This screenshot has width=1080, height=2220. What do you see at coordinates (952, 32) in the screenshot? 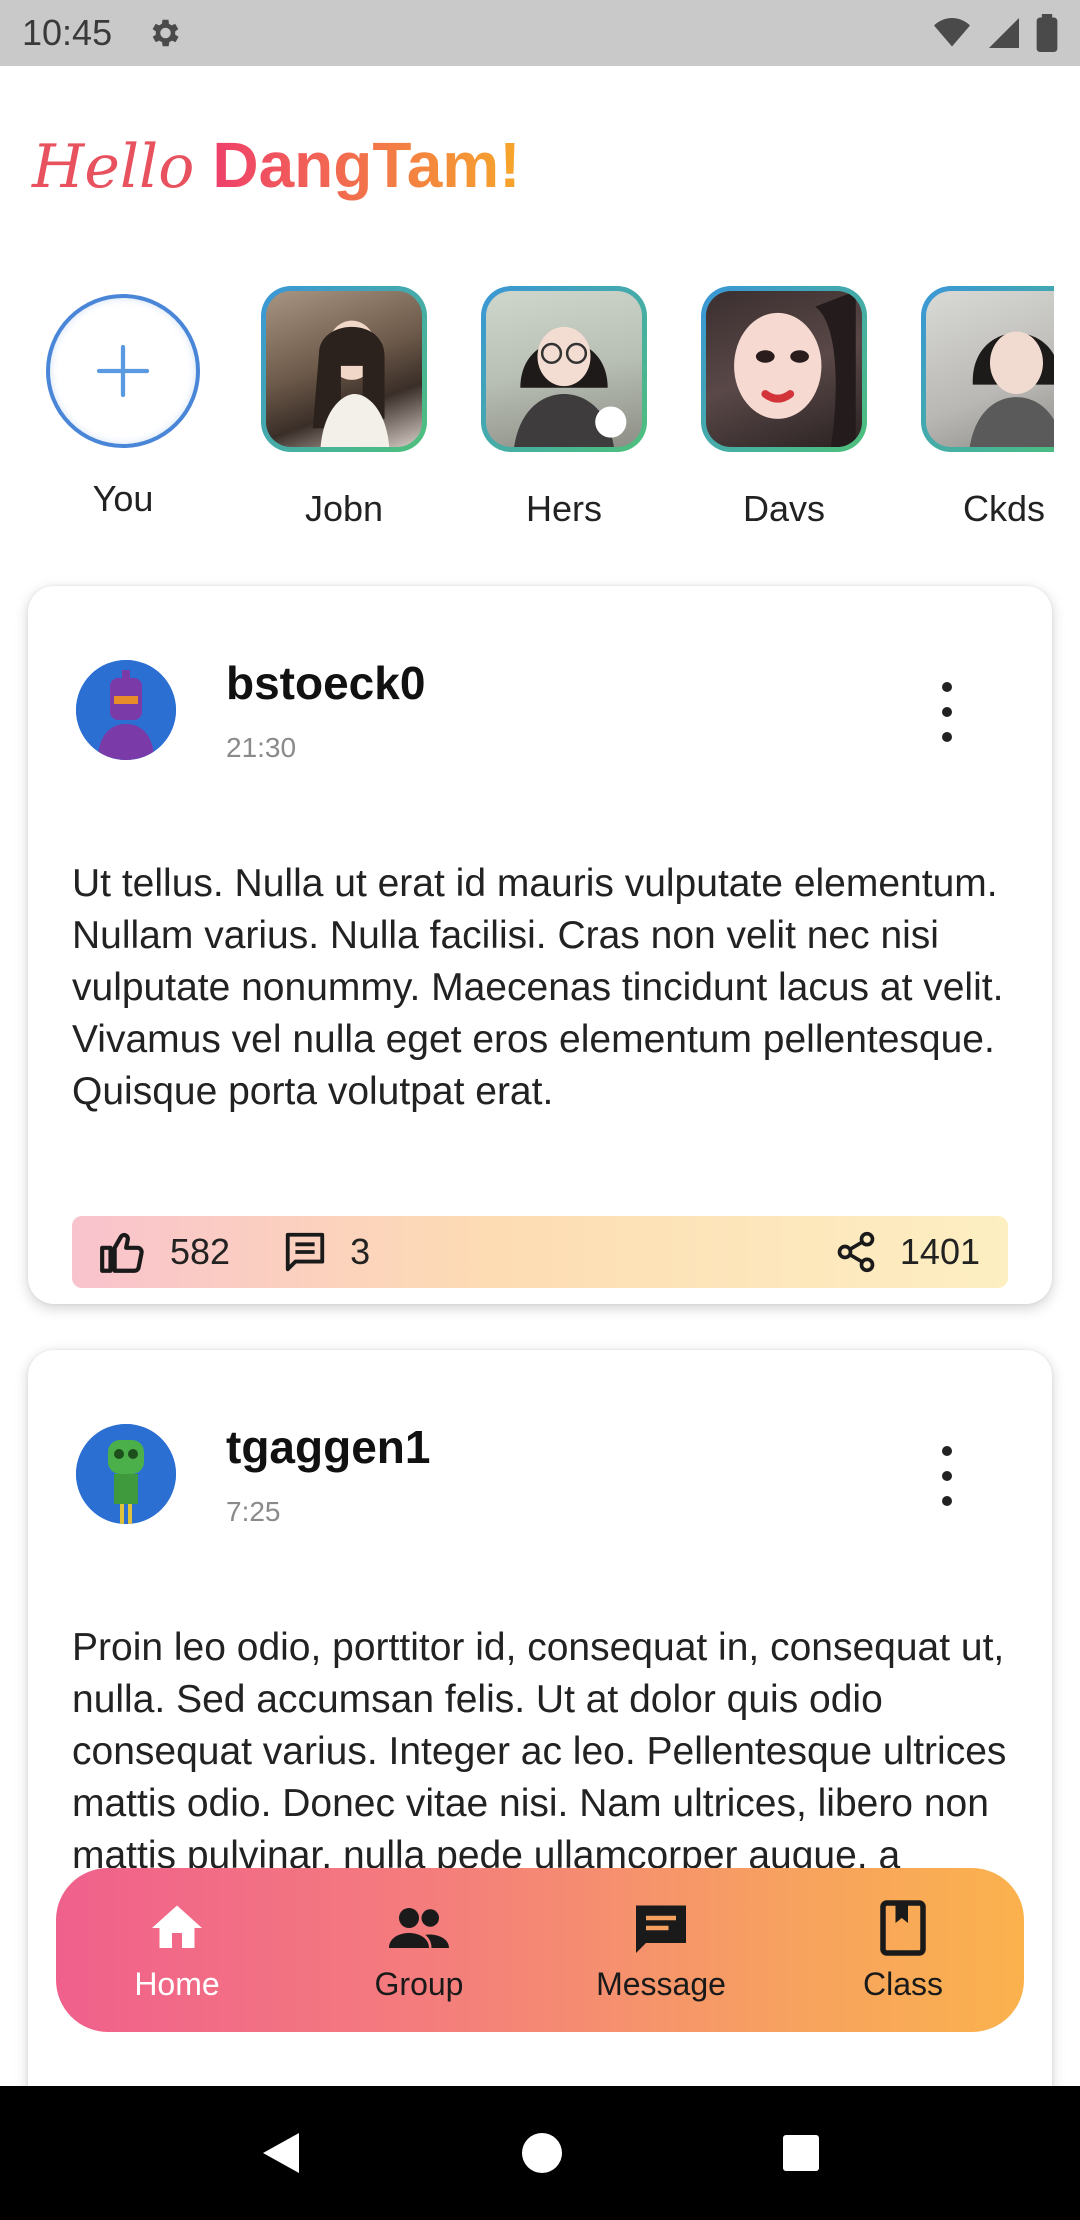
I see `wifi-icon` at bounding box center [952, 32].